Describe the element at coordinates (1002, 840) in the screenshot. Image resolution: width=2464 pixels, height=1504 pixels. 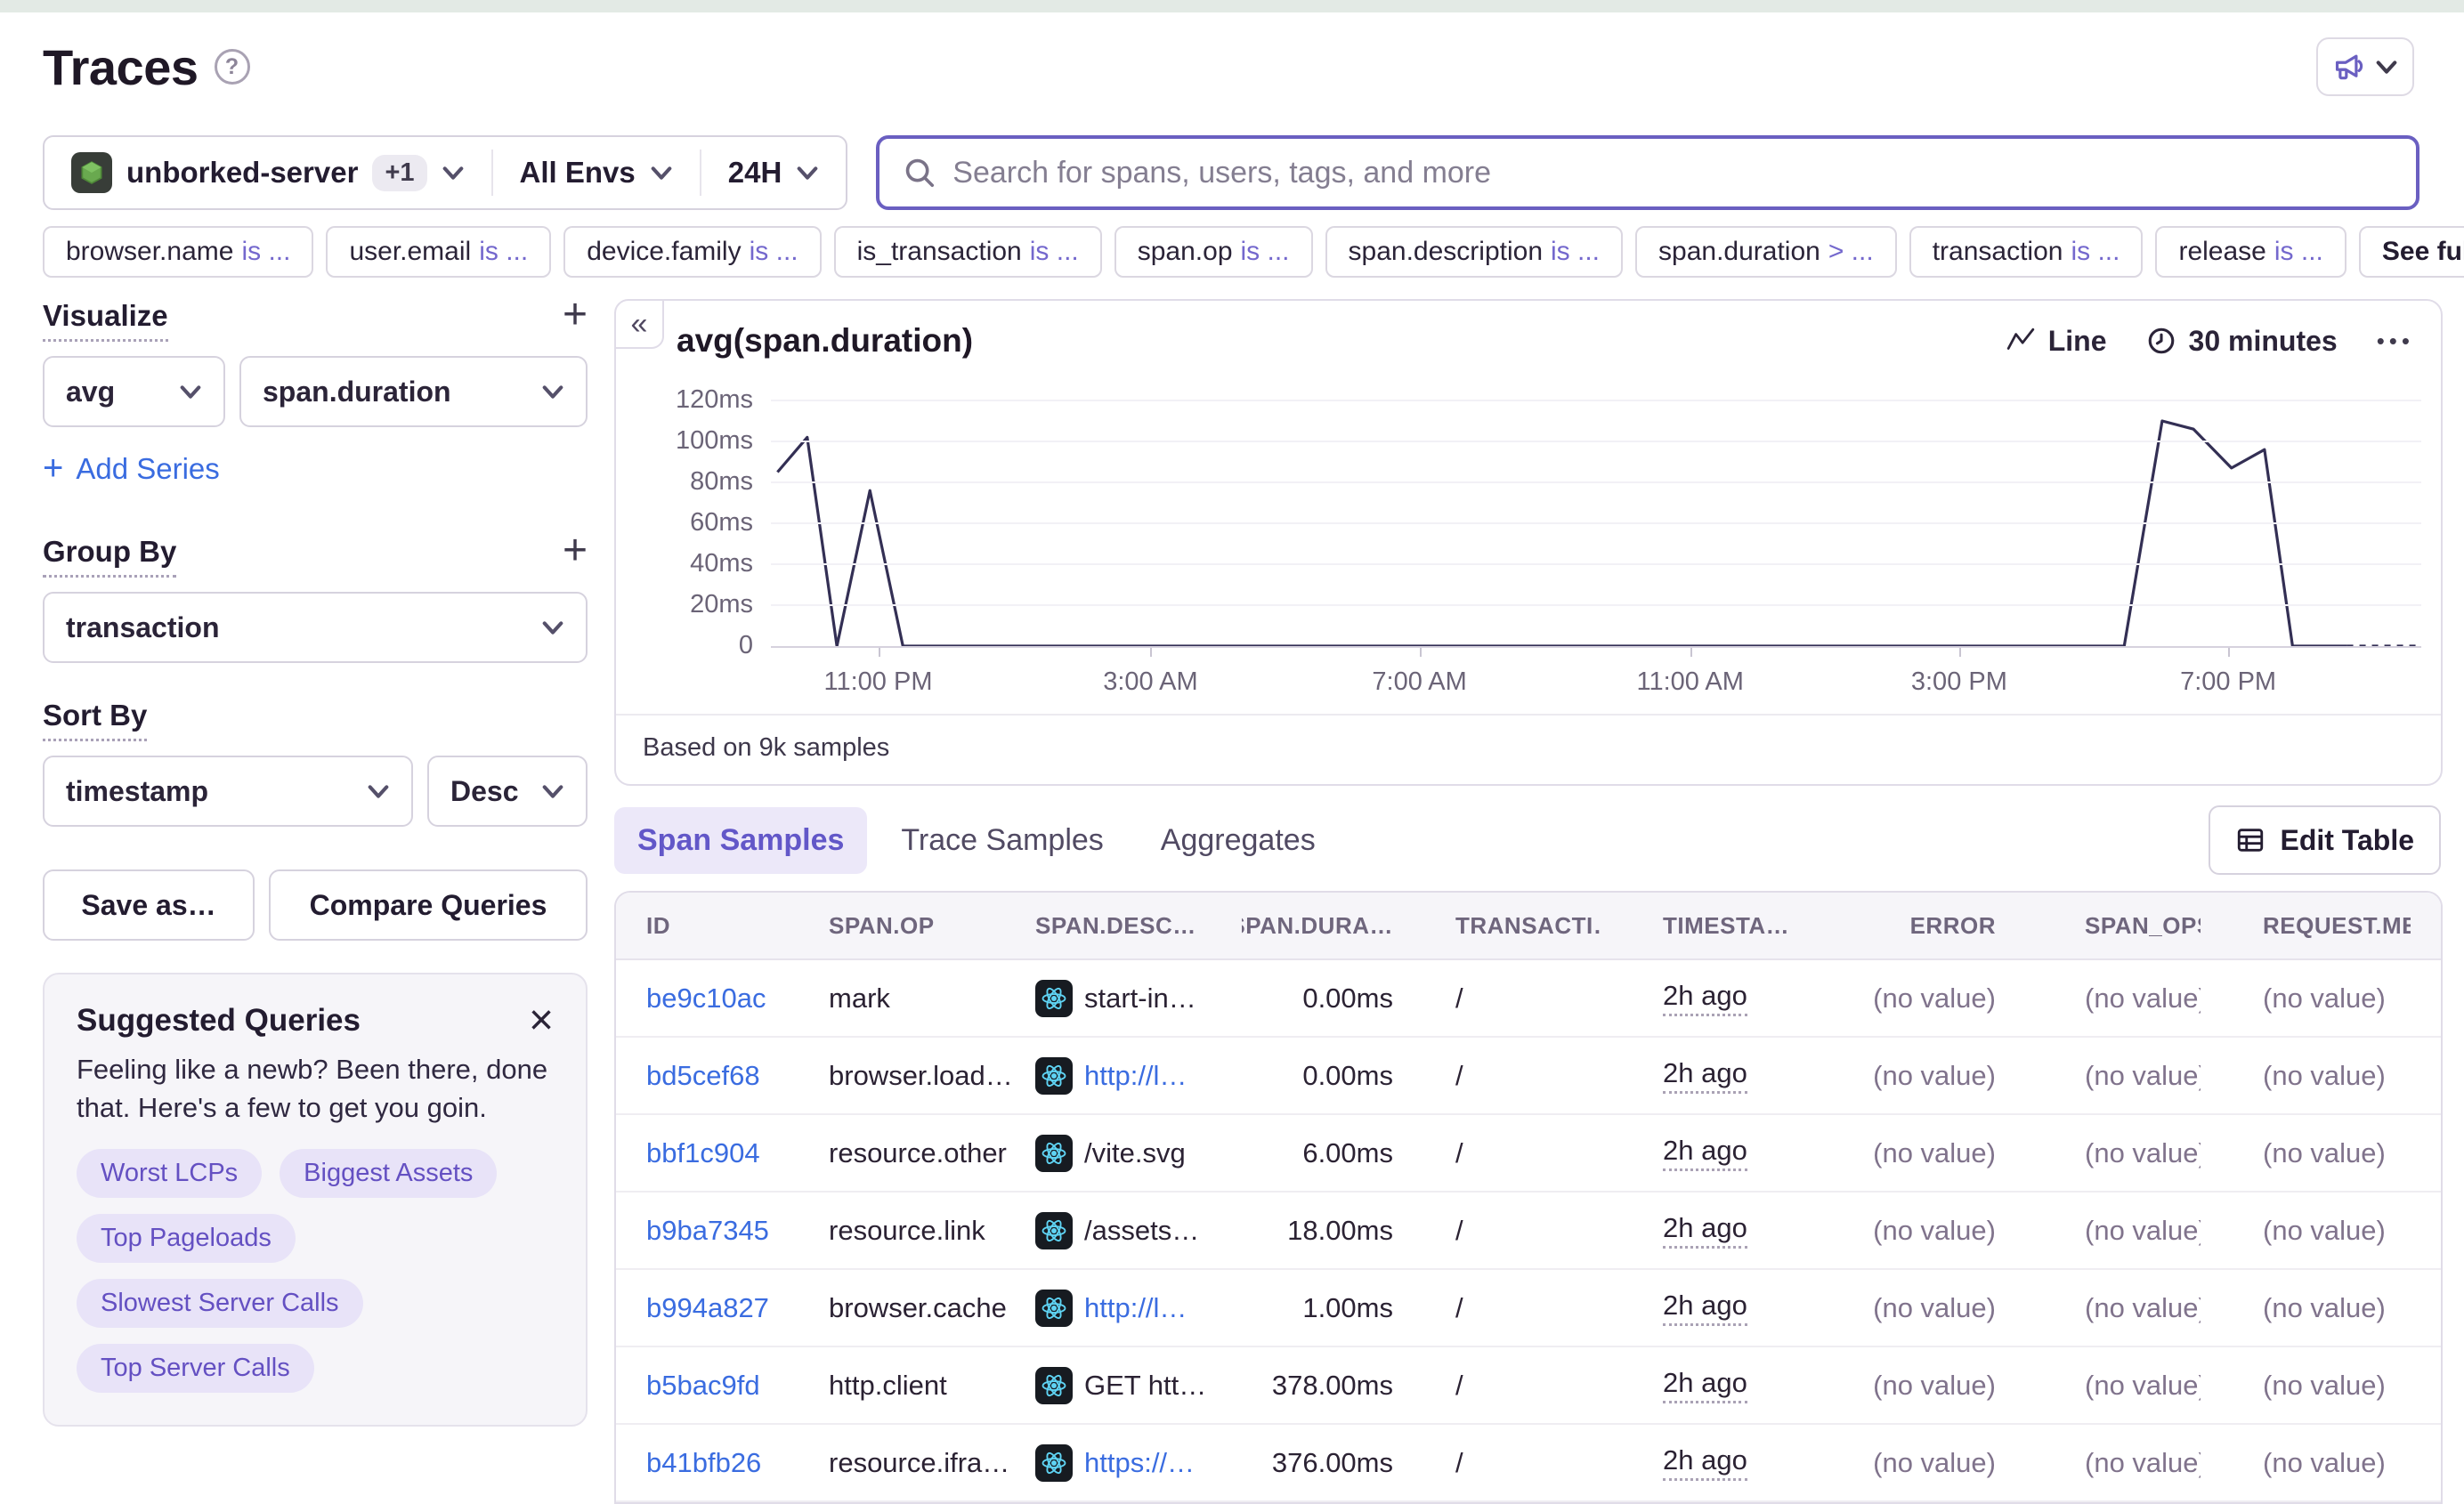
I see `tab-trace-samples: Trace Samples` at that location.